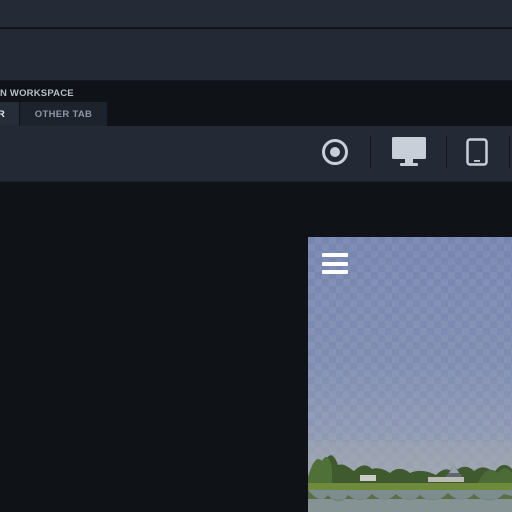 The height and width of the screenshot is (512, 512). What do you see at coordinates (37, 93) in the screenshot?
I see `workspace-title: N WORKSPACE` at bounding box center [37, 93].